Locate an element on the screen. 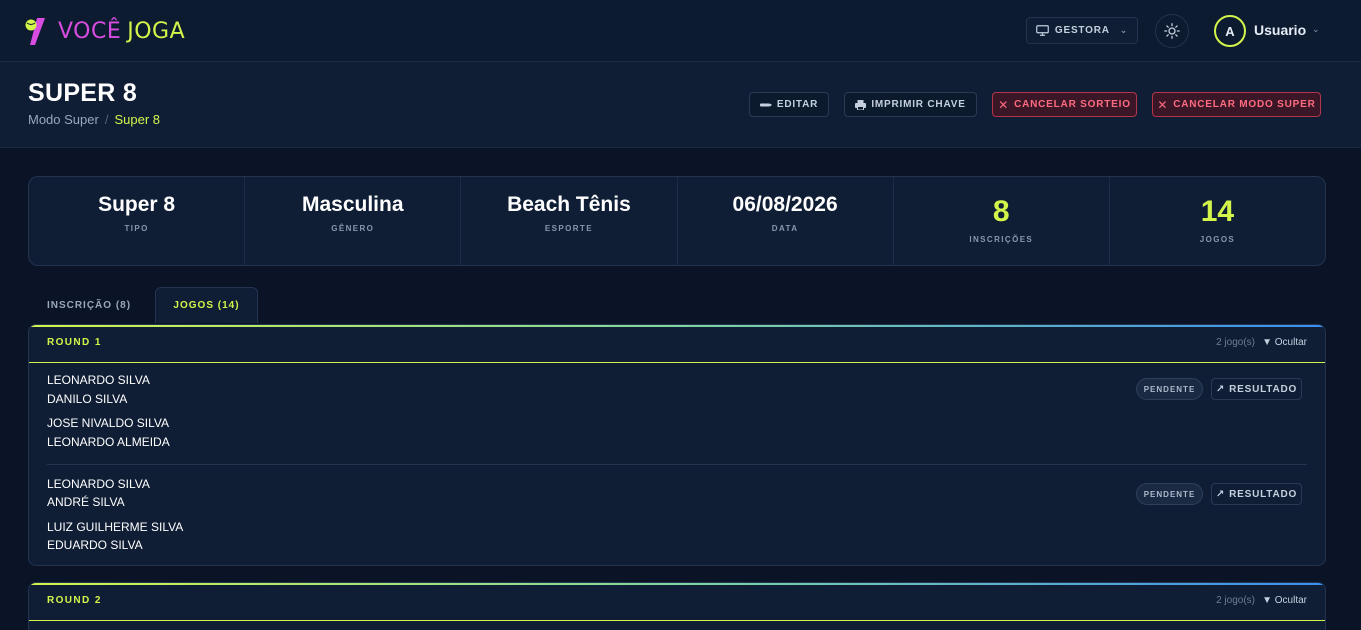 This screenshot has width=1361, height=630. player-name: DANILO SILVA is located at coordinates (87, 399).